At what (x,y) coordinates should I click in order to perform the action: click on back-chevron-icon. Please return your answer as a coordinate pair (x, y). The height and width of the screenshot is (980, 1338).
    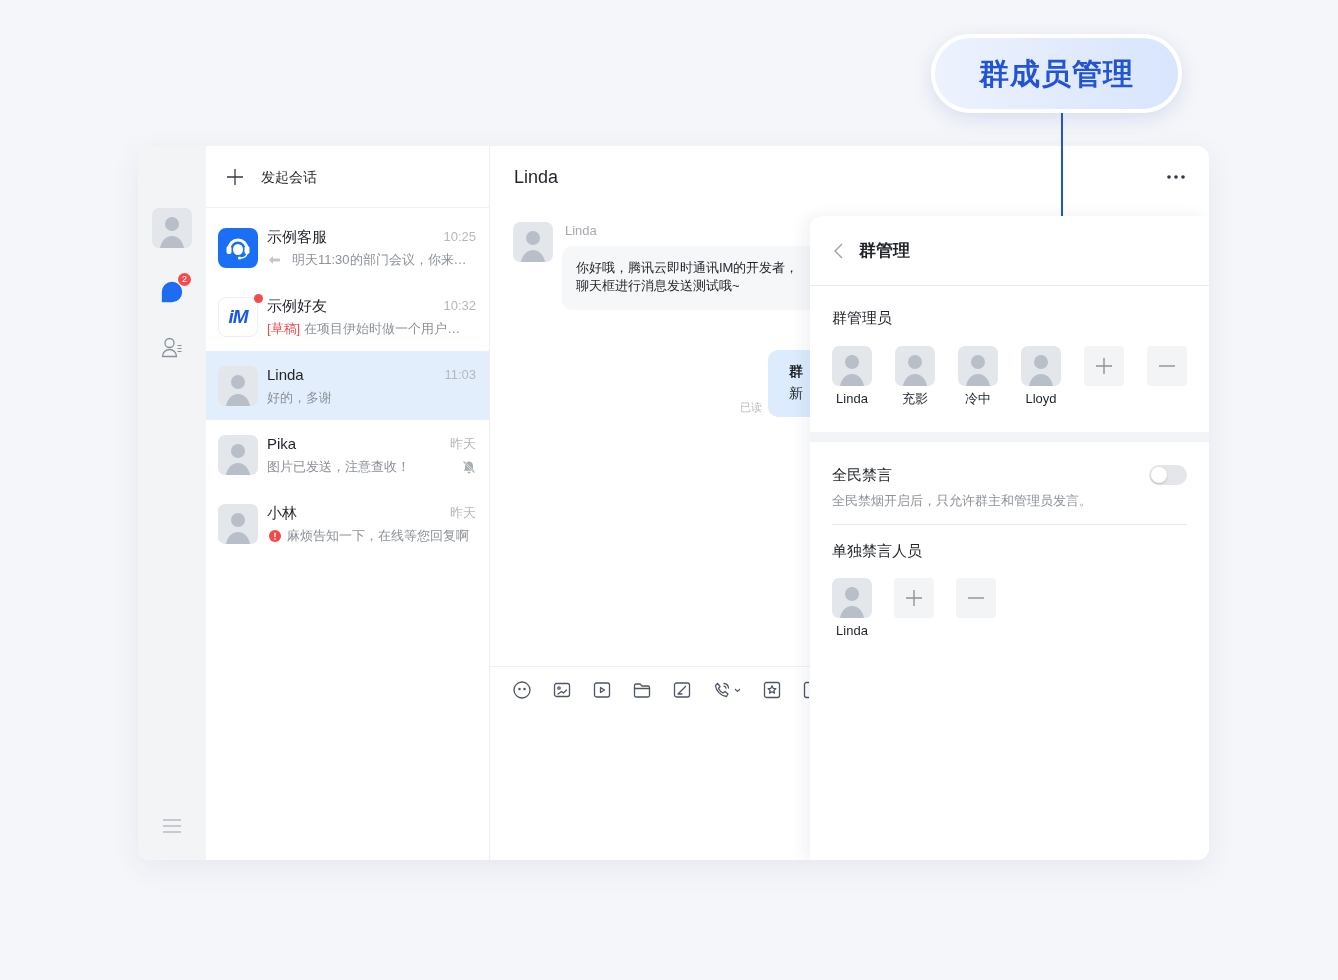
    Looking at the image, I should click on (838, 250).